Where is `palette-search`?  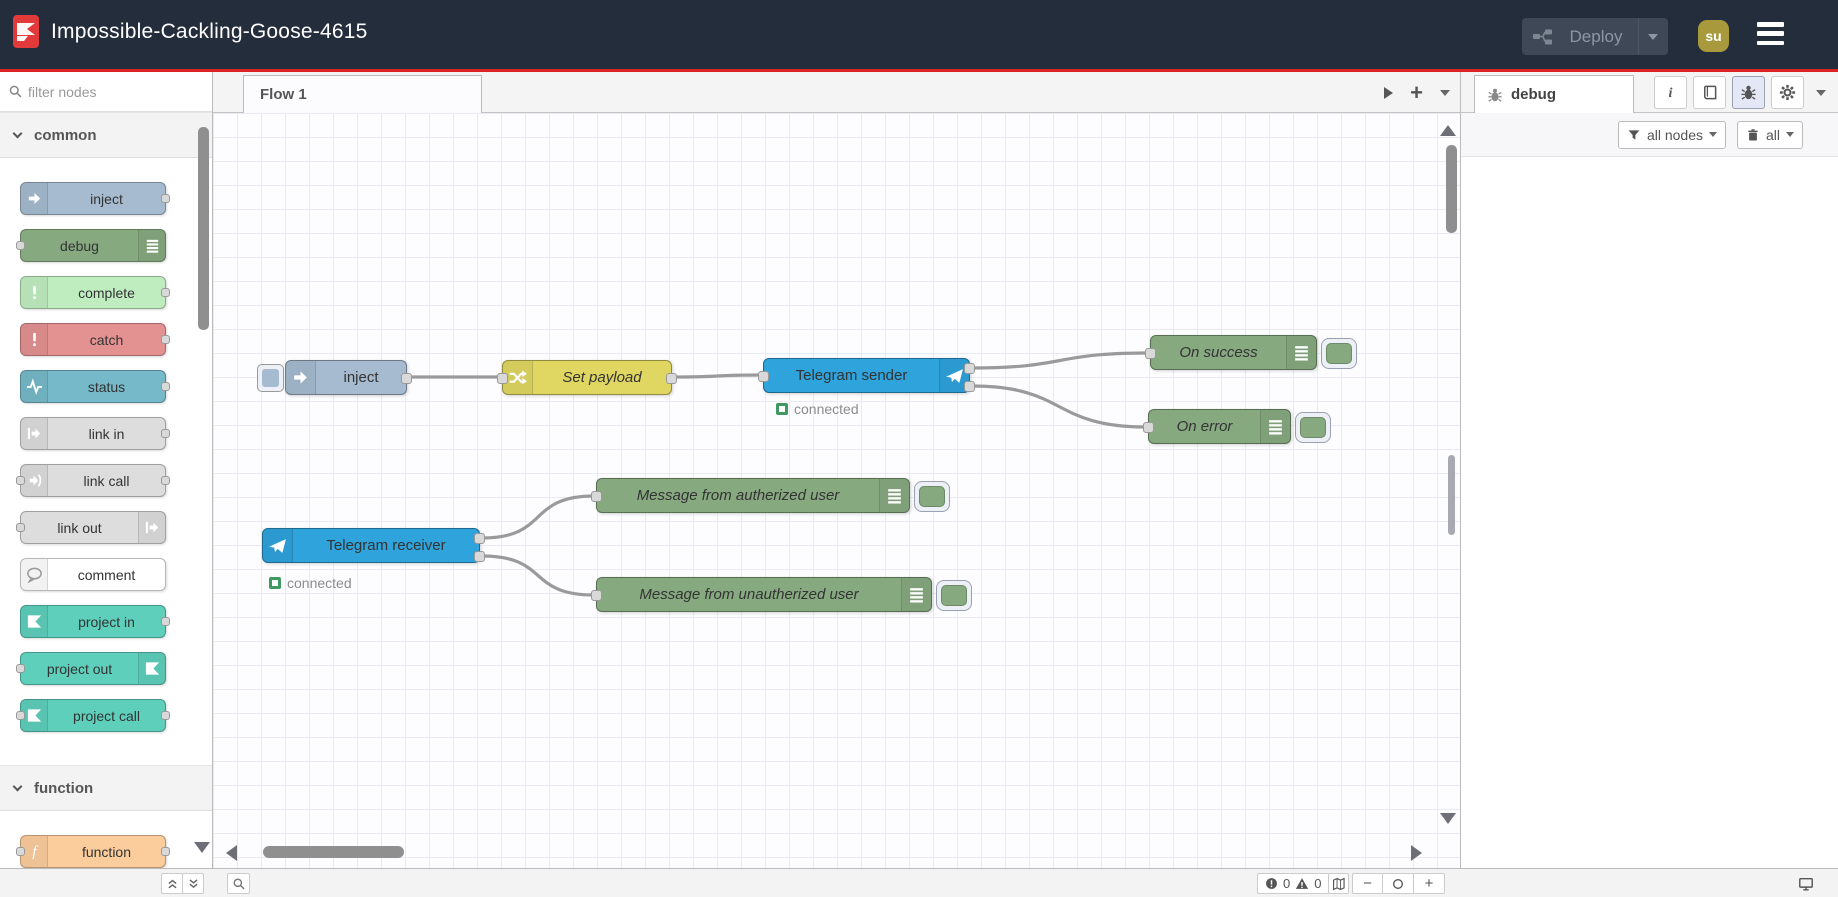 palette-search is located at coordinates (106, 92).